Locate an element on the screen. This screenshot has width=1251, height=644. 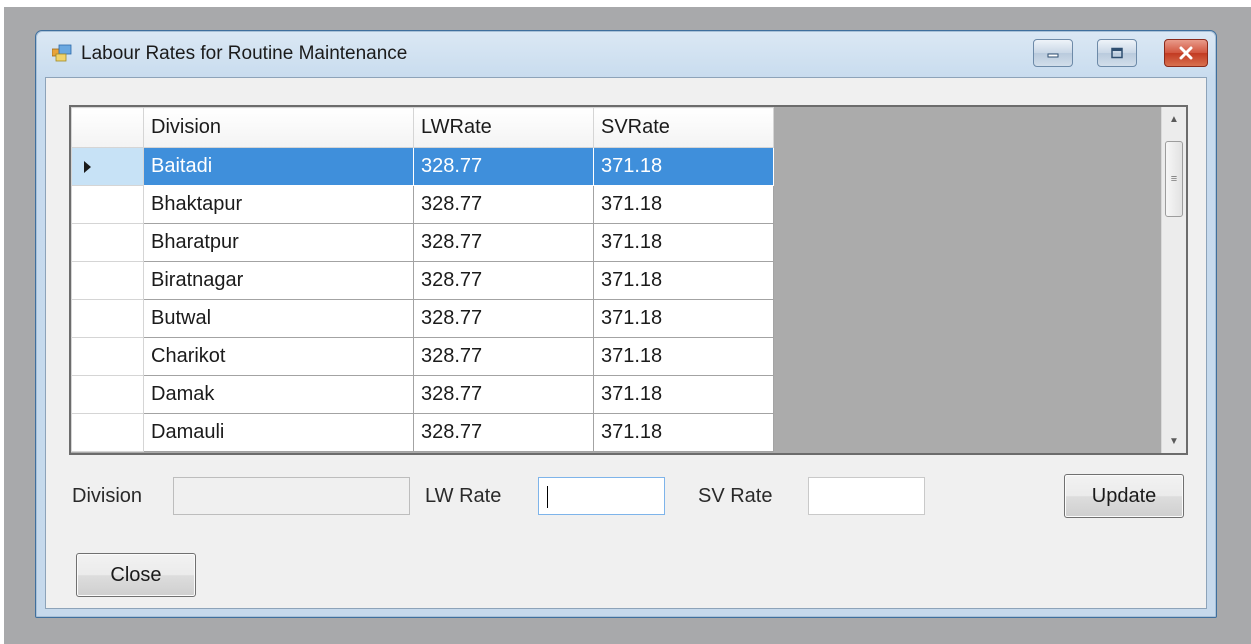
division-cell: Charikot is located at coordinates (278, 356).